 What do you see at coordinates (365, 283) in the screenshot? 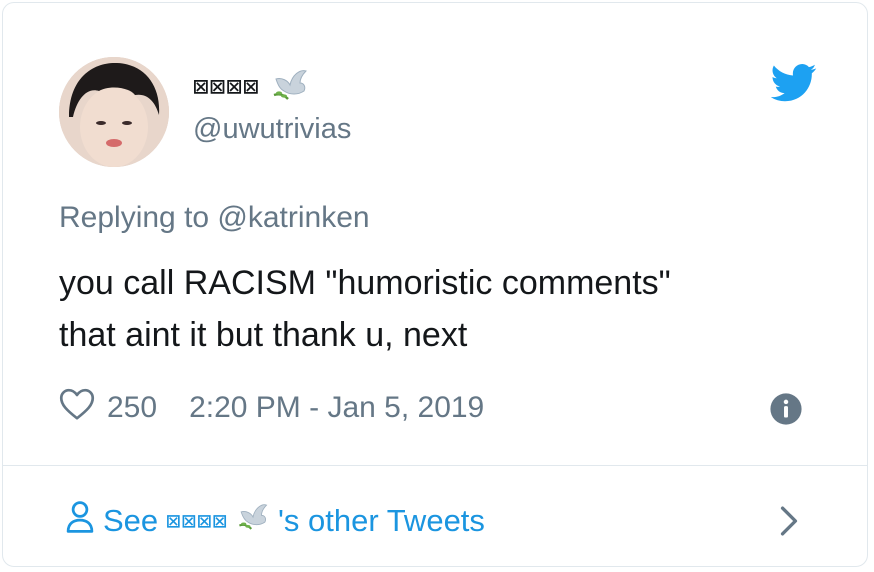
I see `tweet-text-line: you call RACISM "humoristic comments"` at bounding box center [365, 283].